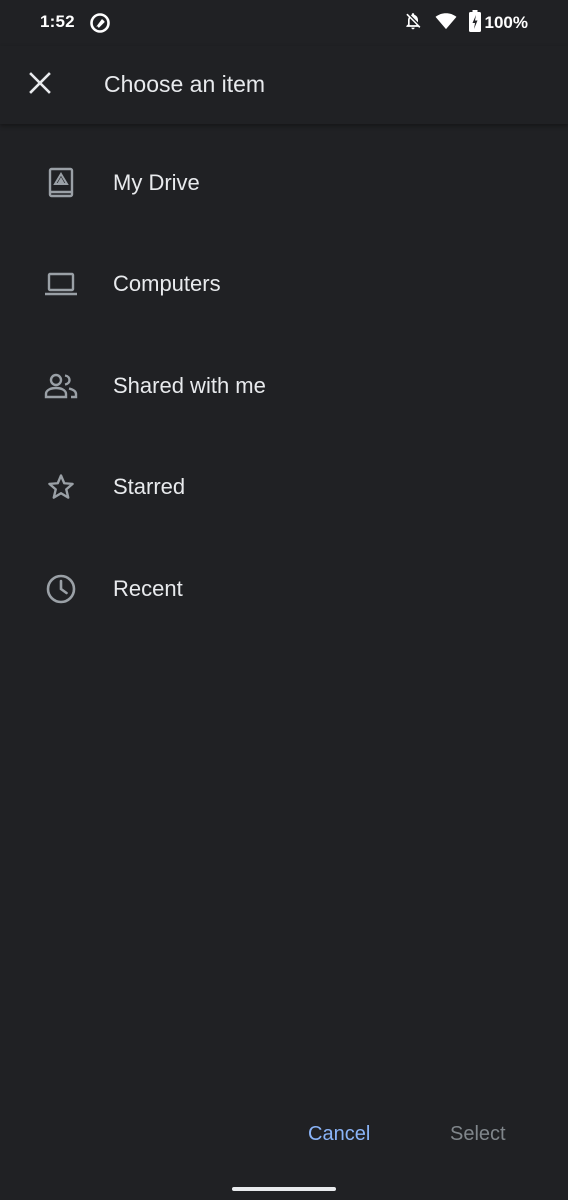 This screenshot has width=568, height=1200. I want to click on list-item-computers: Computers, so click(284, 285).